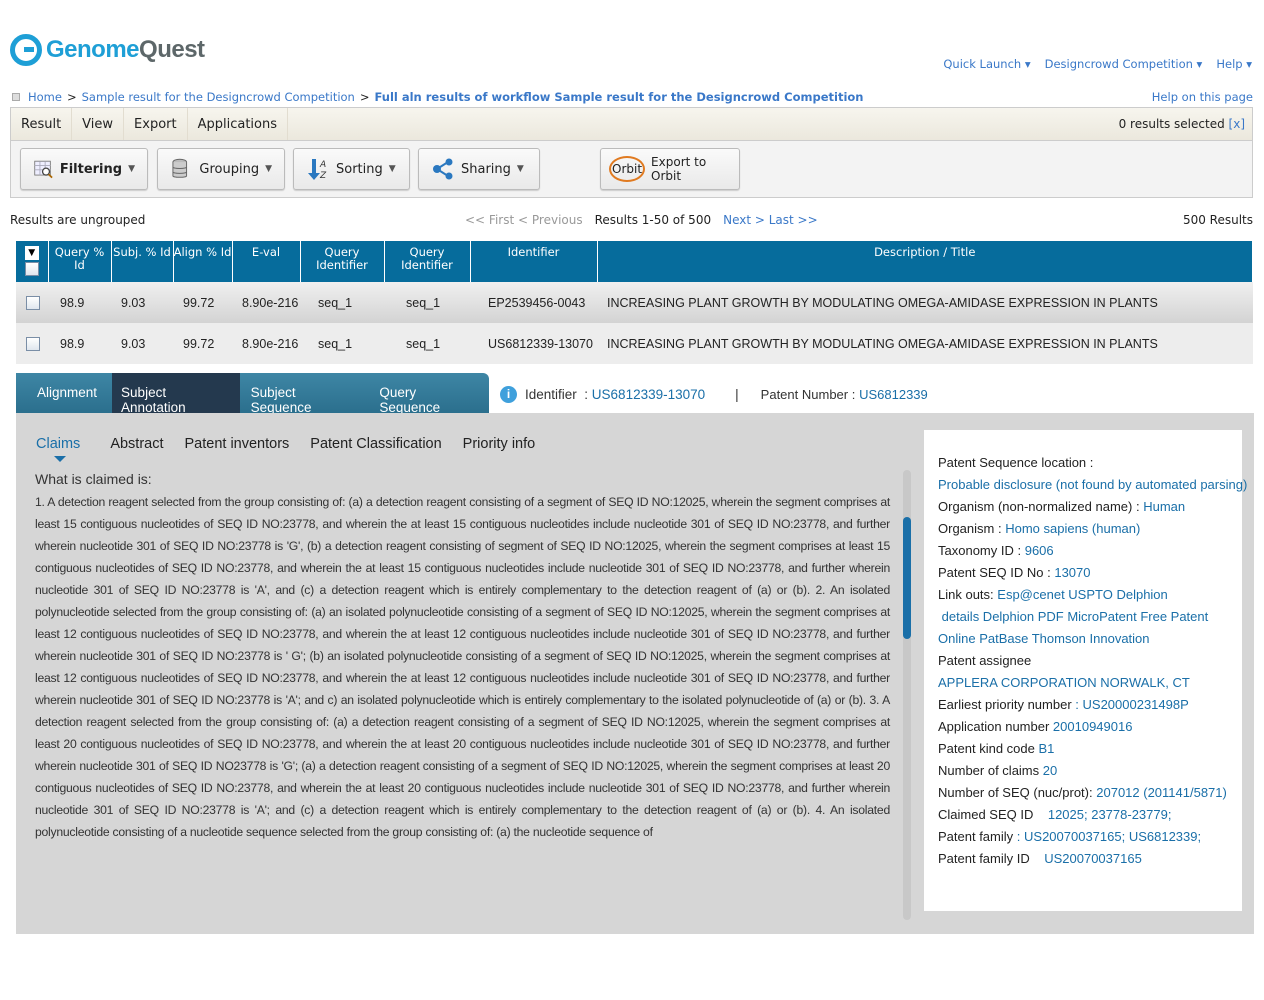 This screenshot has width=1264, height=1000. I want to click on help-menu: Help ▾, so click(1234, 64).